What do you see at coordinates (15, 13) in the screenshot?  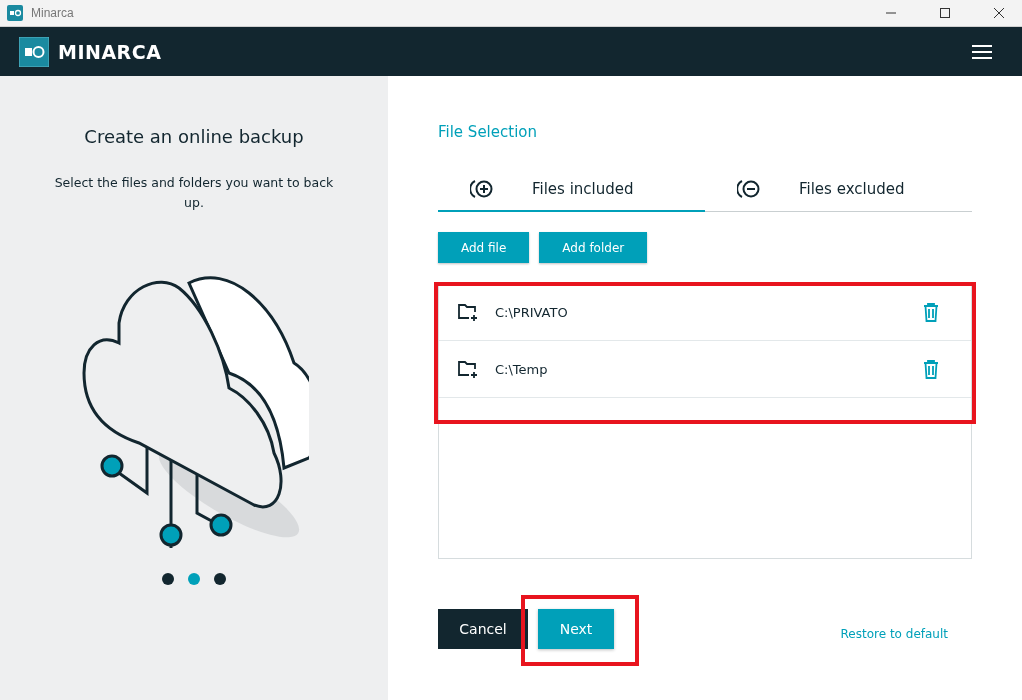 I see `app-logo-icon` at bounding box center [15, 13].